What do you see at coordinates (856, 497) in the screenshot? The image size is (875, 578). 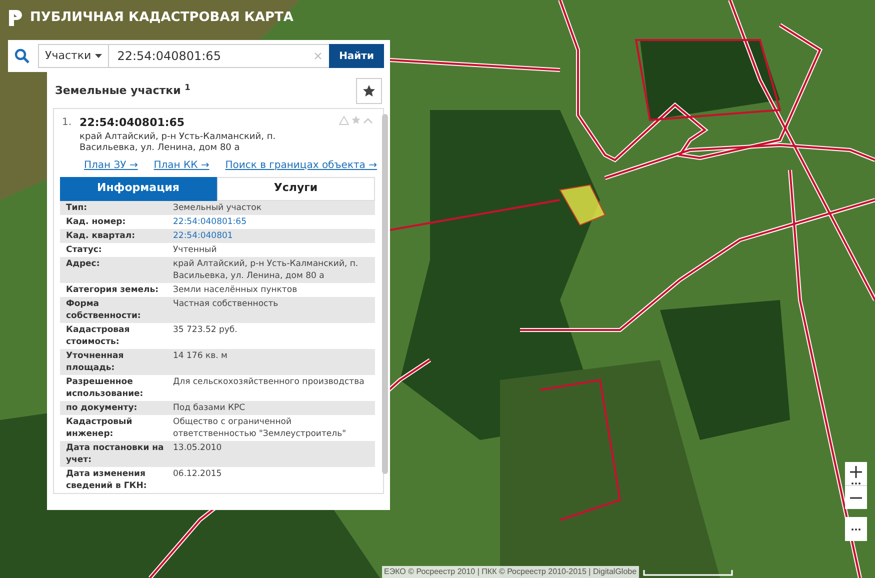 I see `minus-icon` at bounding box center [856, 497].